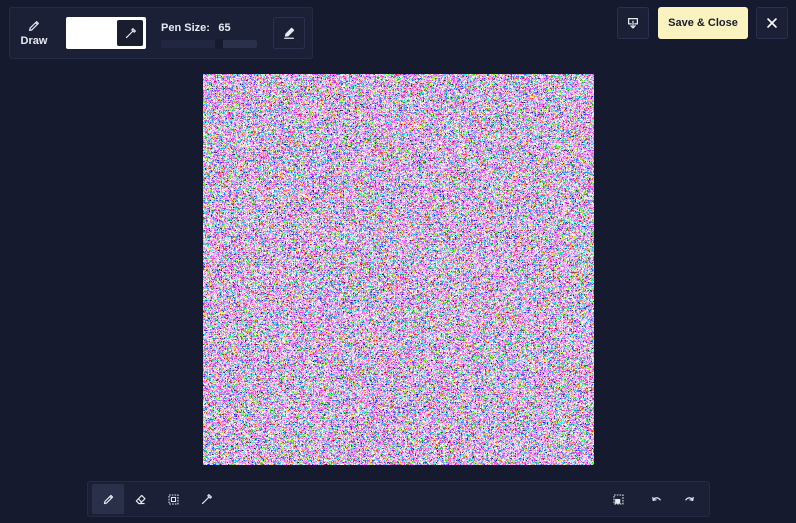  I want to click on eraser-tool-button, so click(140, 499).